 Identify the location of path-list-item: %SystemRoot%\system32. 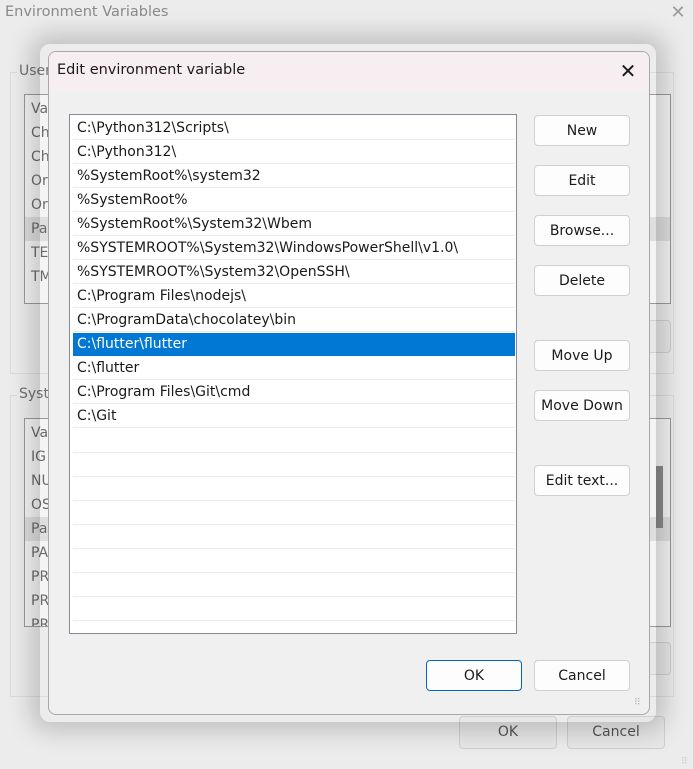
(294, 176).